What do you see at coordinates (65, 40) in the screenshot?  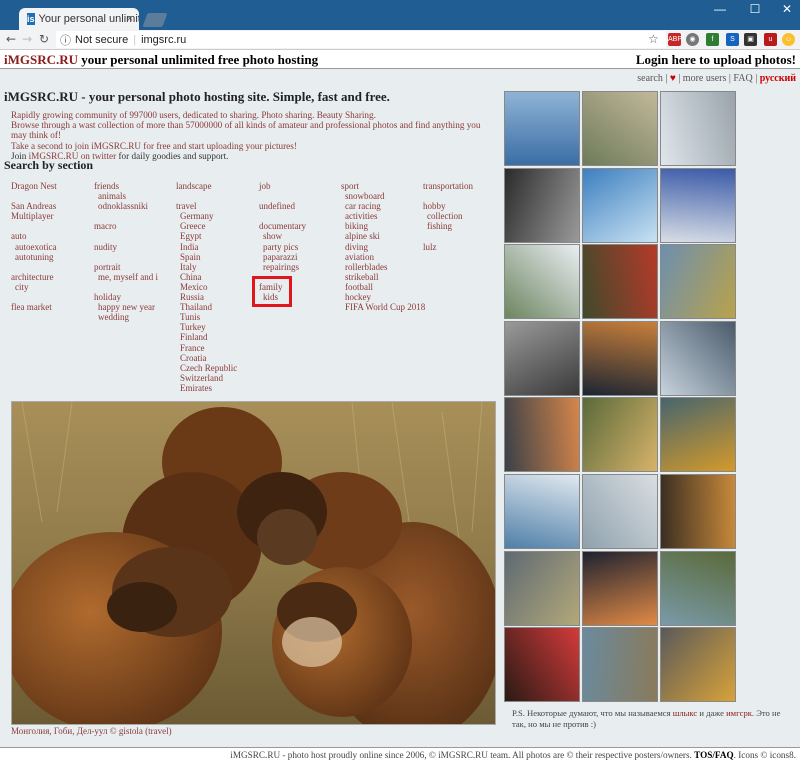 I see `info-icon: ⓘ` at bounding box center [65, 40].